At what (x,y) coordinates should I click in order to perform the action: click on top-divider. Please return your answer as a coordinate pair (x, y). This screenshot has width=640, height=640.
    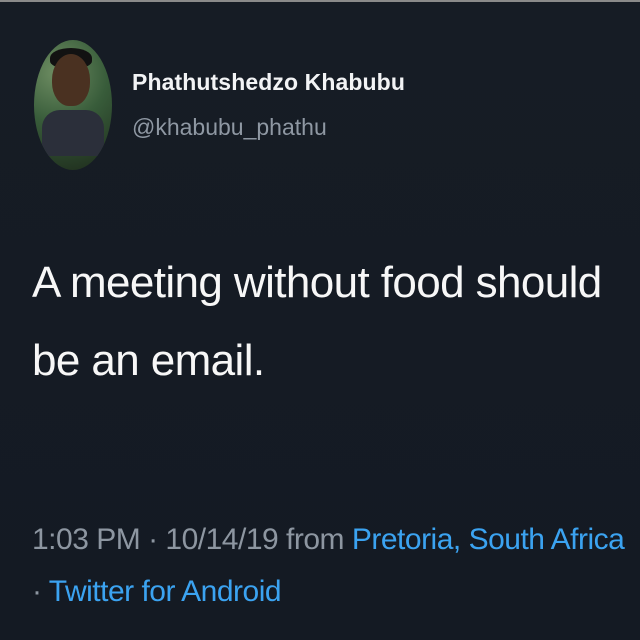
    Looking at the image, I should click on (320, 1).